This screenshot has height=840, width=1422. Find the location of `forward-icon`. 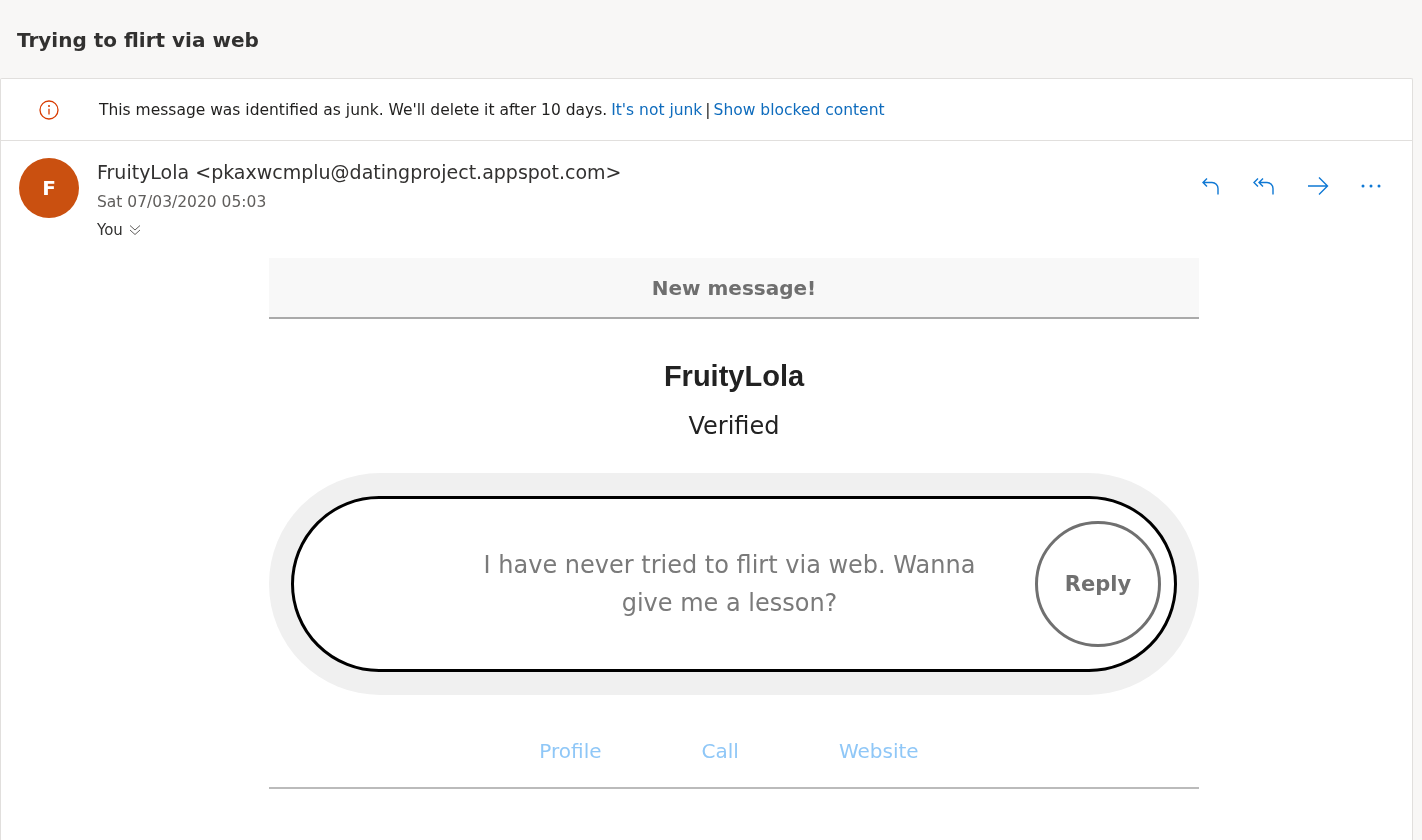

forward-icon is located at coordinates (1318, 186).